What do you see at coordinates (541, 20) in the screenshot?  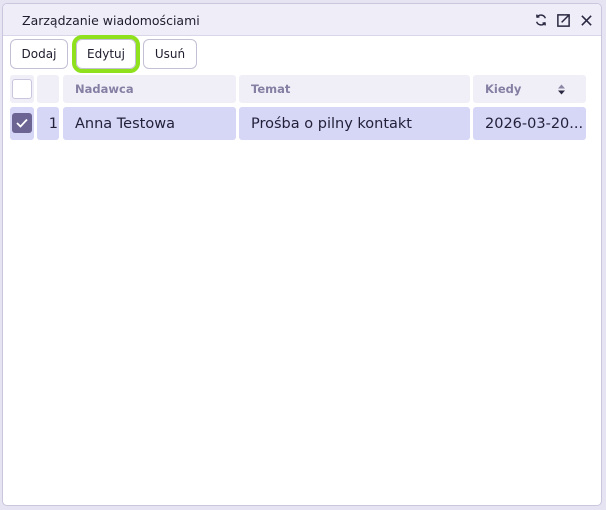 I see `refresh-icon` at bounding box center [541, 20].